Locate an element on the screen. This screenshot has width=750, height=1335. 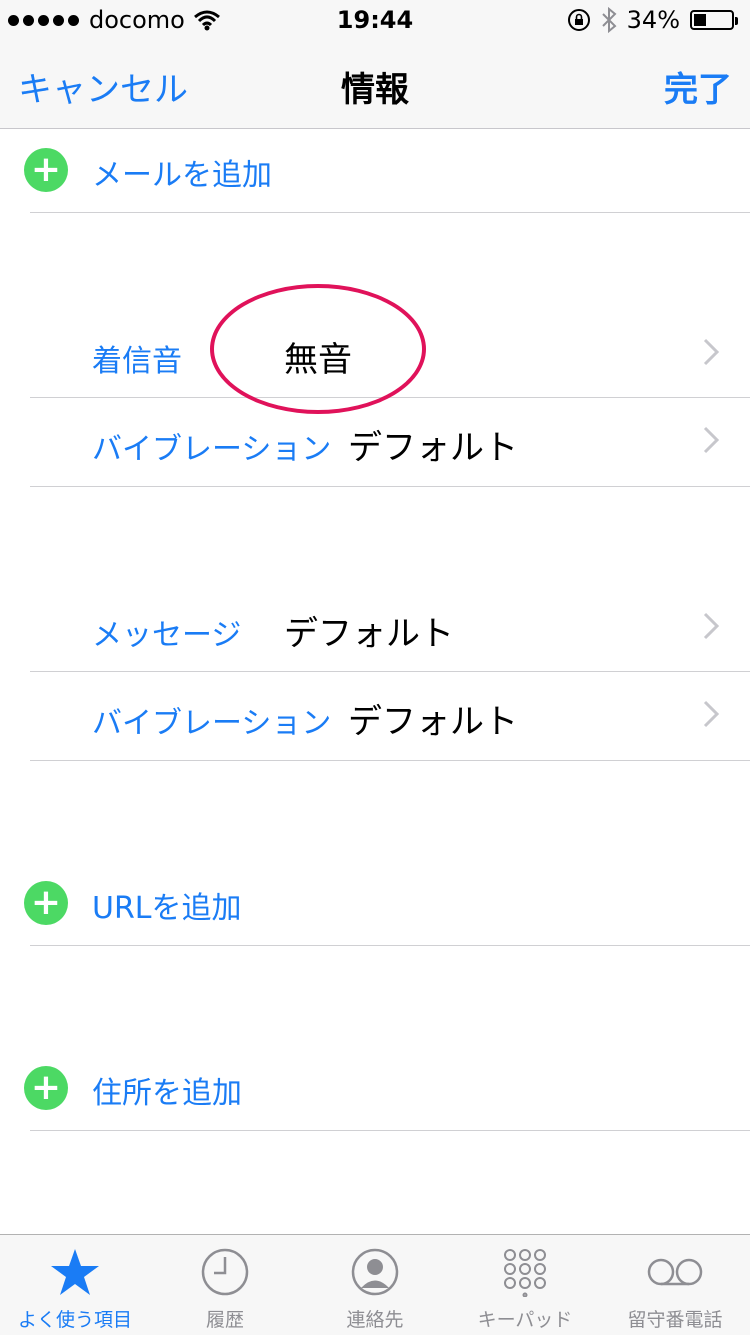
add-url-label: URLを追加 is located at coordinates (167, 908).